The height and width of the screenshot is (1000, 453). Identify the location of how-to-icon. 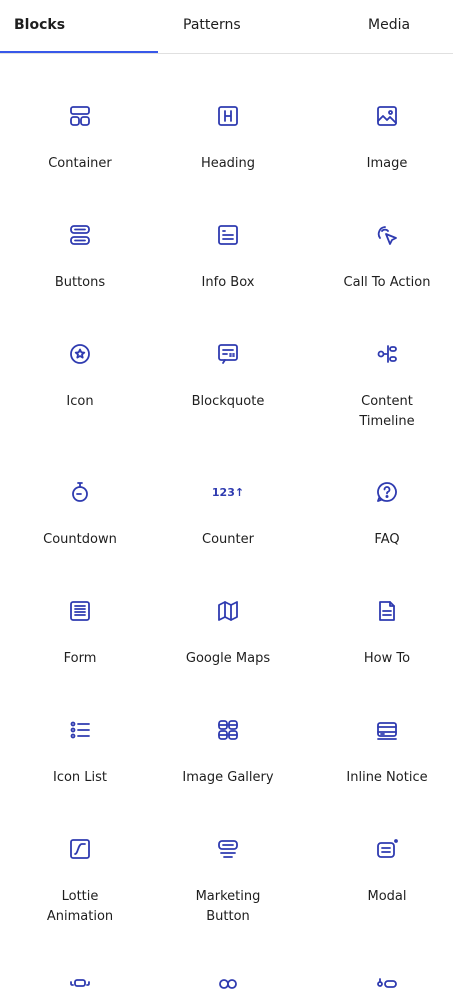
(387, 611).